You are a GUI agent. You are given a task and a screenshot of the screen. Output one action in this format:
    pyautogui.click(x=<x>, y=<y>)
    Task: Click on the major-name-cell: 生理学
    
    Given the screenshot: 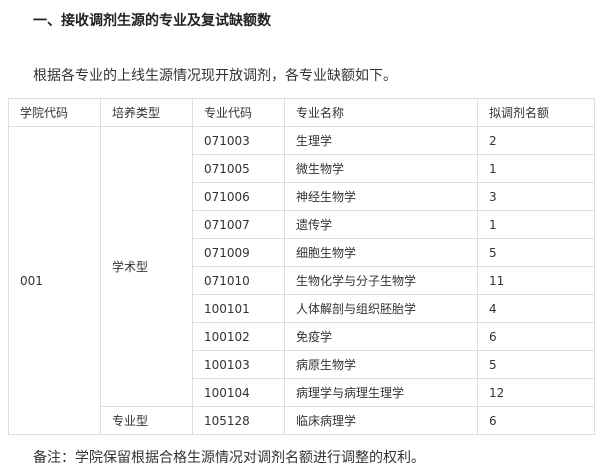 What is the action you would take?
    pyautogui.click(x=381, y=140)
    